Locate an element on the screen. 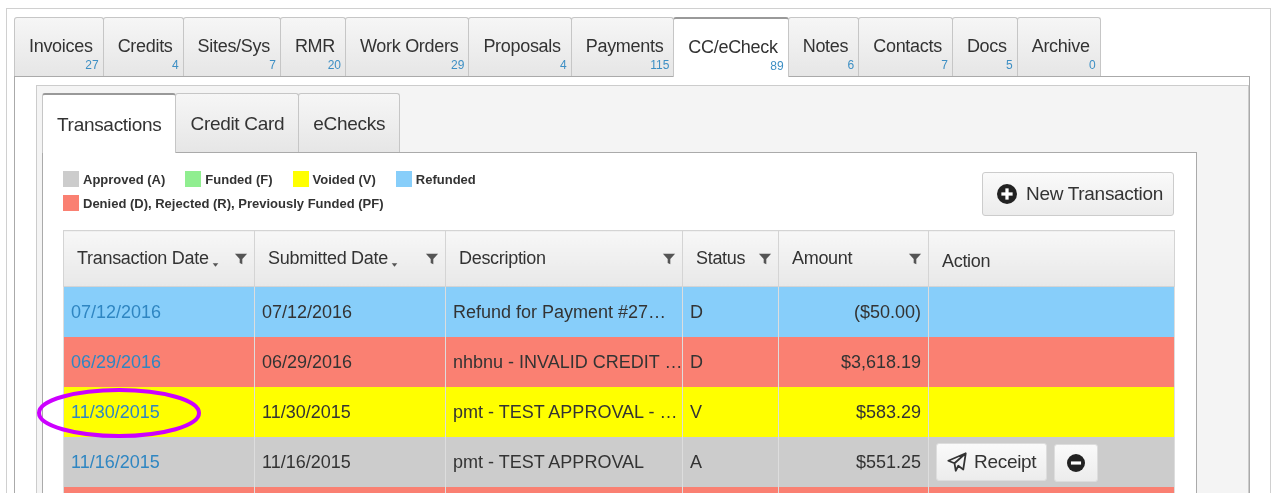  paper-plane-icon is located at coordinates (957, 461).